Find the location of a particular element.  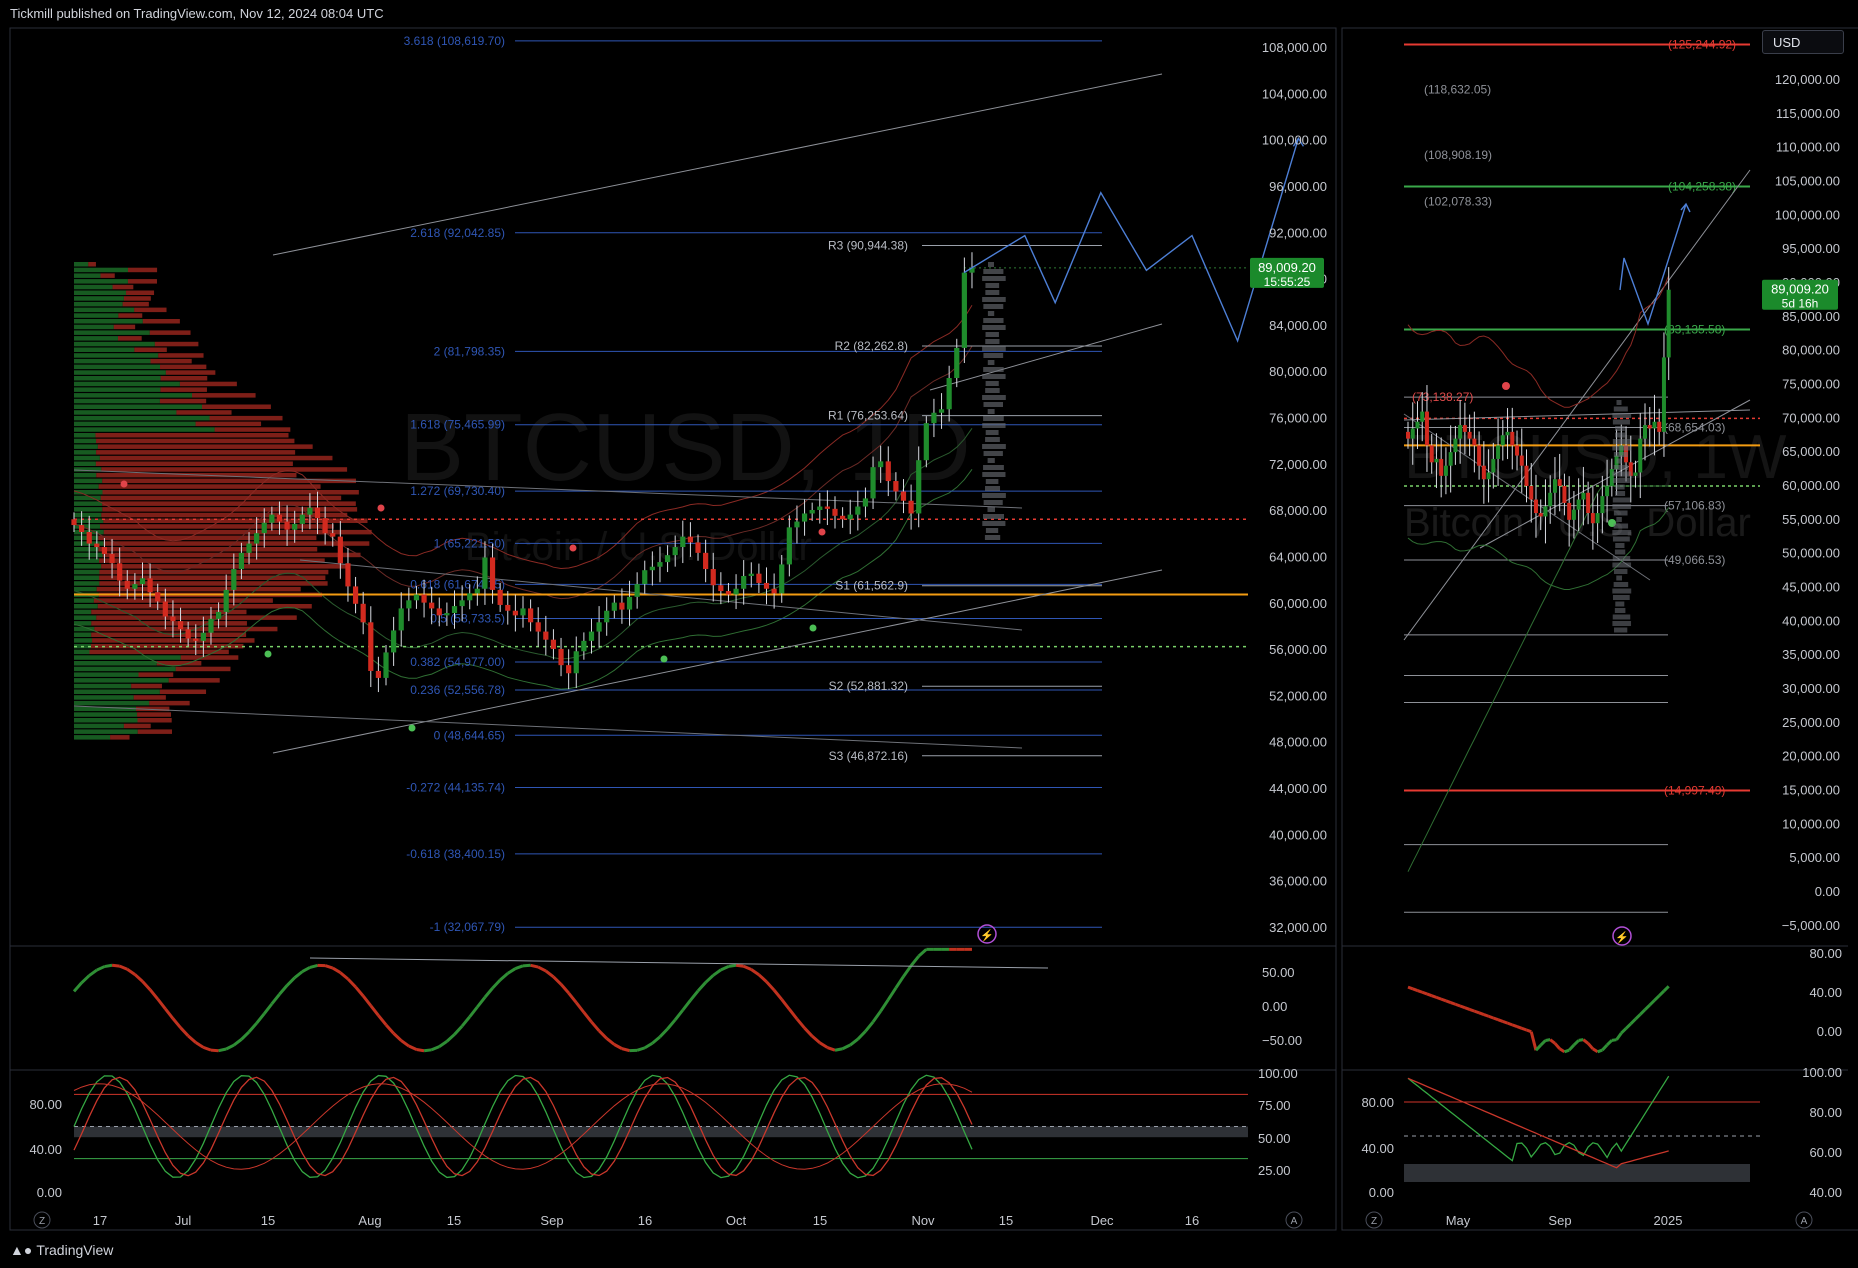

tradingview-brand: ▲● TradingView is located at coordinates (61, 1250).